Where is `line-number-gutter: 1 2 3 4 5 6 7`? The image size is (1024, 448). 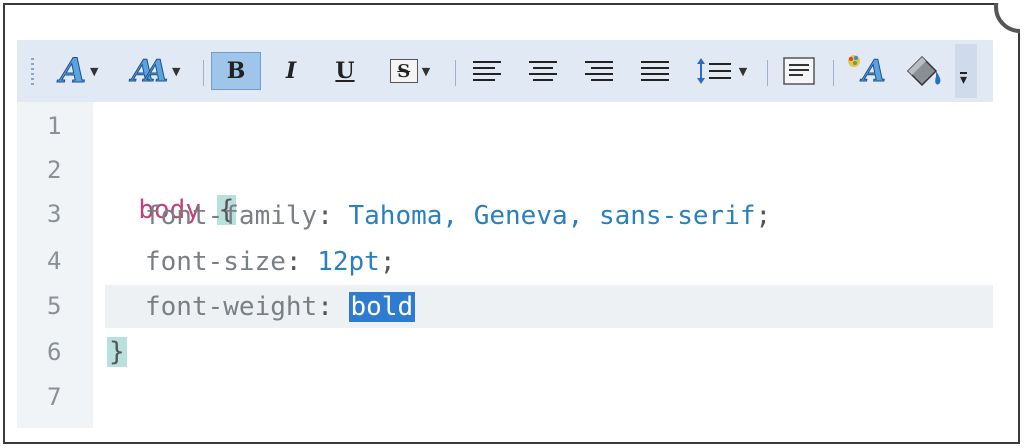
line-number-gutter: 1 2 3 4 5 6 7 is located at coordinates (55, 265).